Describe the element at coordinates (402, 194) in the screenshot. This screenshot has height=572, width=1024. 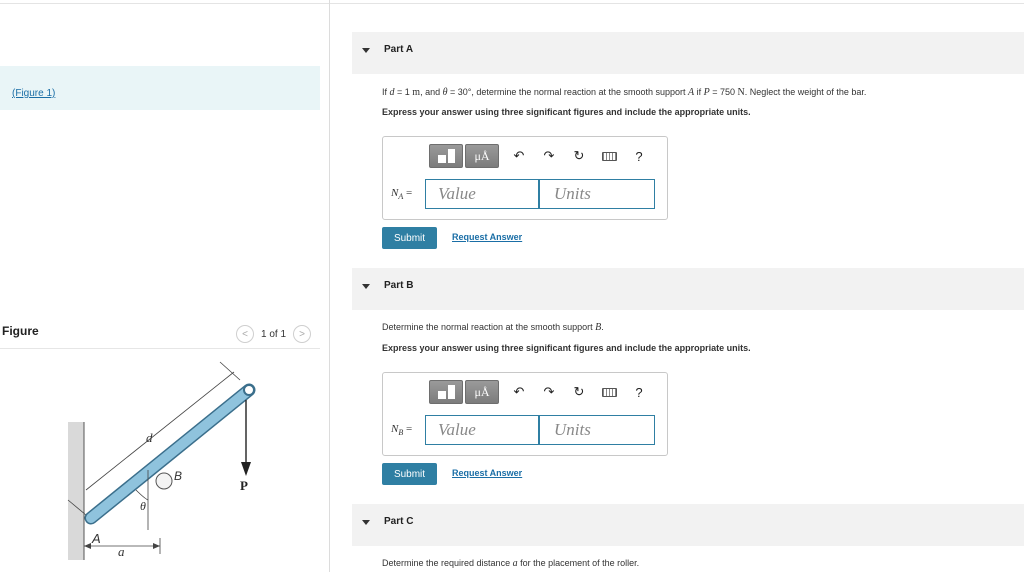
I see `na-label: NA =` at that location.